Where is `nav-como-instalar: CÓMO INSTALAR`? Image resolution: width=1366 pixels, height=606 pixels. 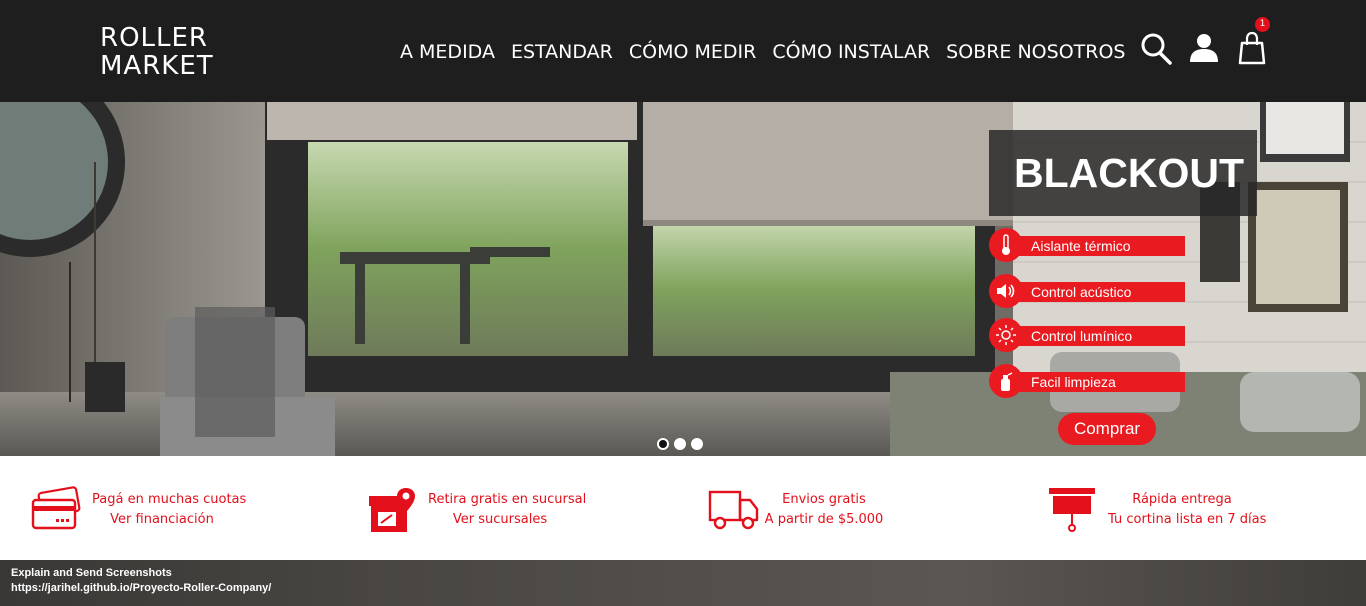 nav-como-instalar: CÓMO INSTALAR is located at coordinates (851, 52).